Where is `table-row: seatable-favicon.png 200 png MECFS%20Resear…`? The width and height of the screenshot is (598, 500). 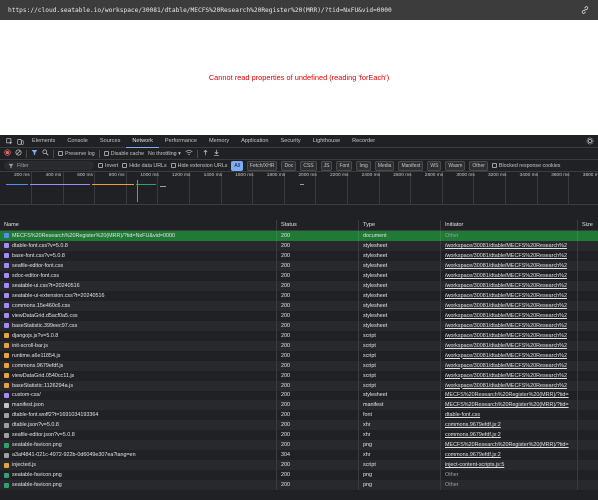
table-row: seatable-favicon.png 200 png MECFS%20Resear… is located at coordinates (299, 445).